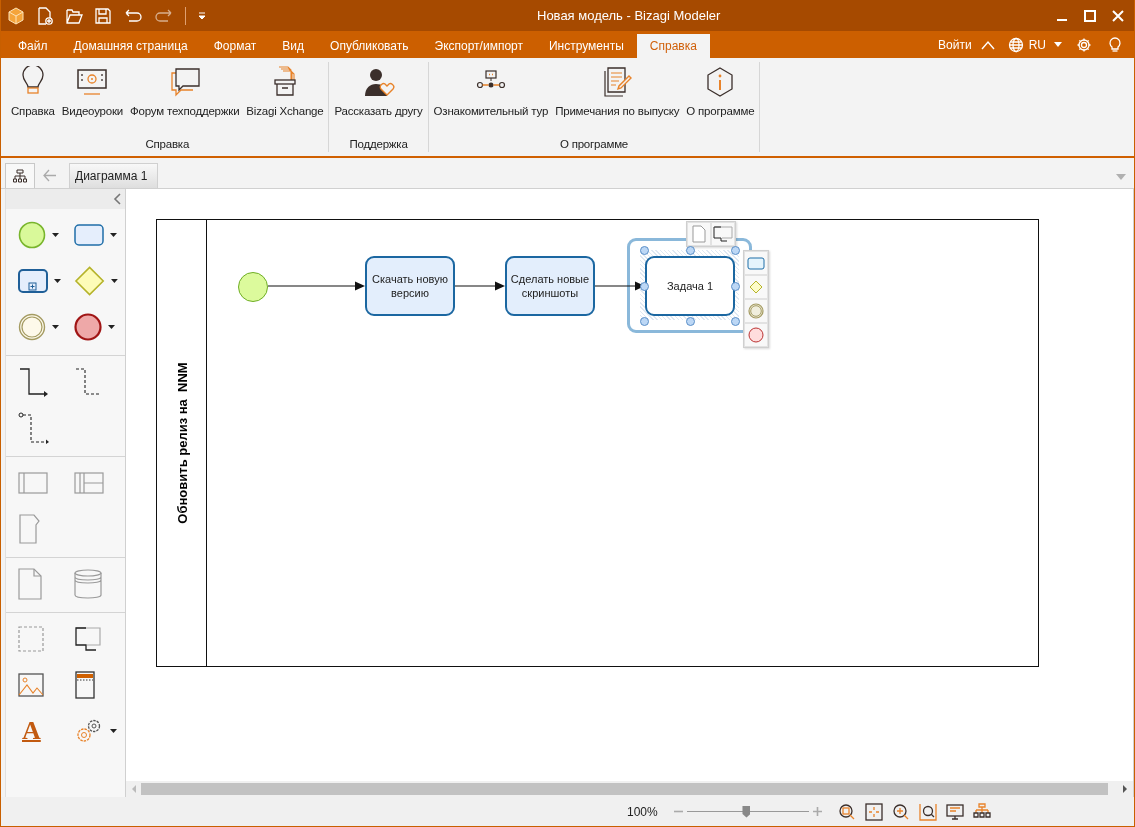 This screenshot has width=1135, height=827. Describe the element at coordinates (378, 100) in the screenshot. I see `ribbon-button: Рассказать другу` at that location.